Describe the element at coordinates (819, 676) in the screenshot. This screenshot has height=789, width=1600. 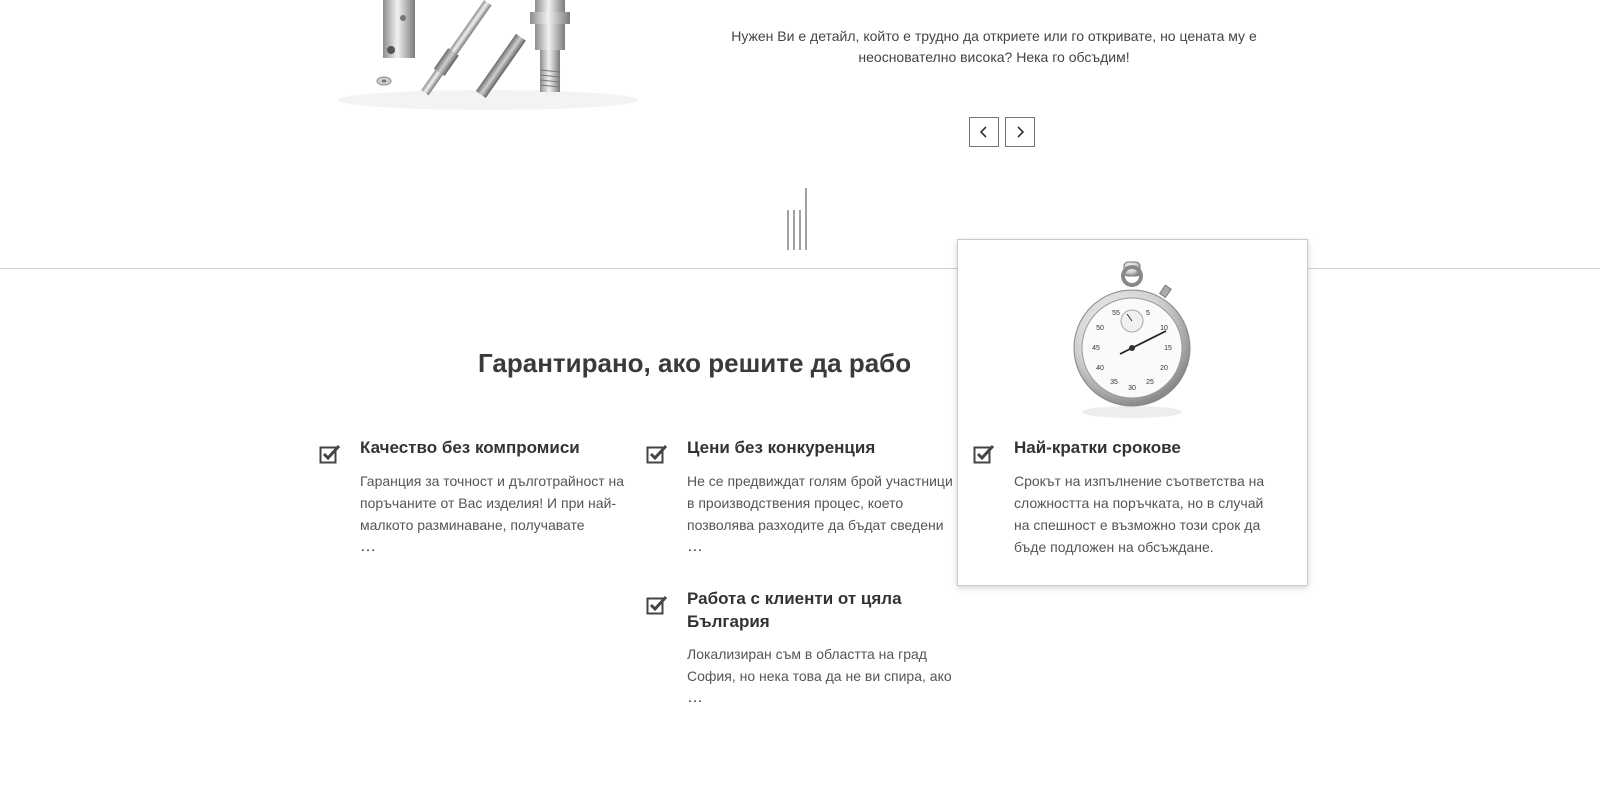
I see `feature-text-line: София, но нека това да не ви спира, ако` at that location.